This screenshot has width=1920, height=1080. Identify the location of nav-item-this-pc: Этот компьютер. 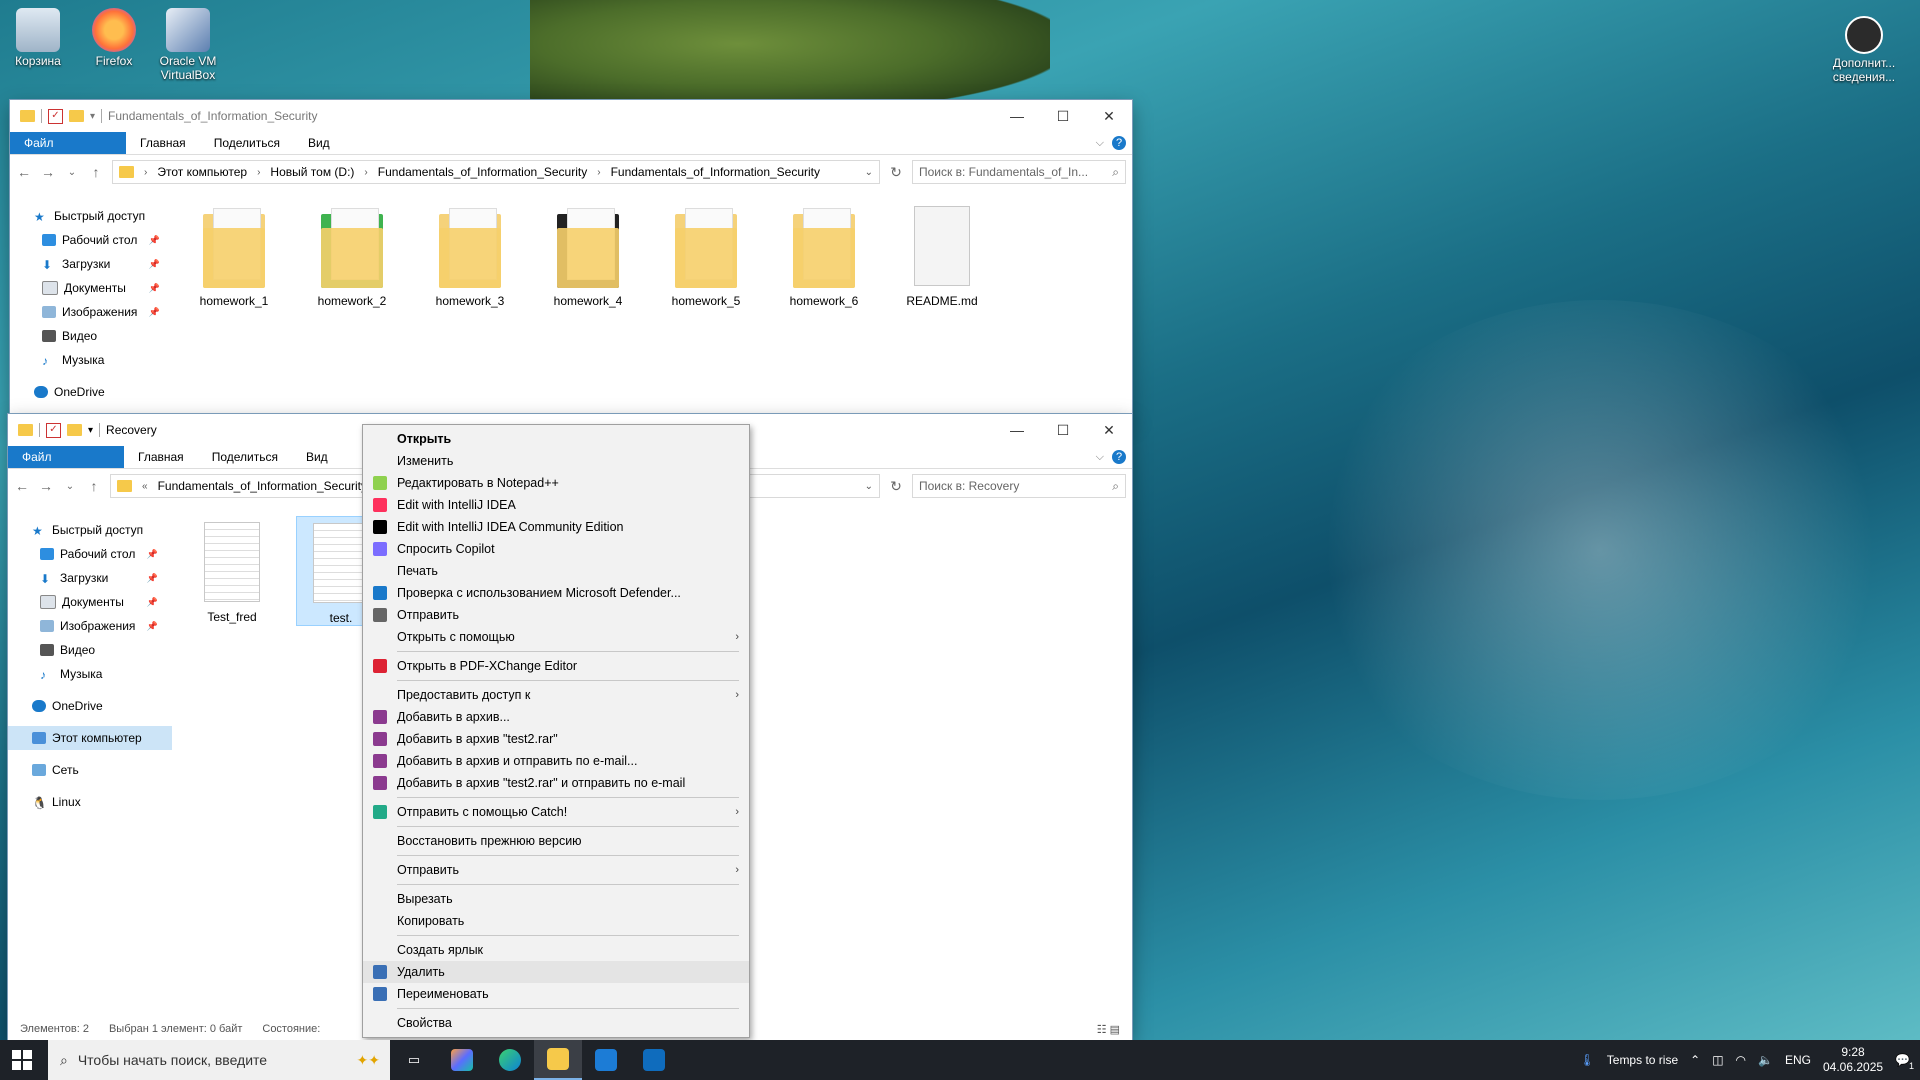
(90, 738).